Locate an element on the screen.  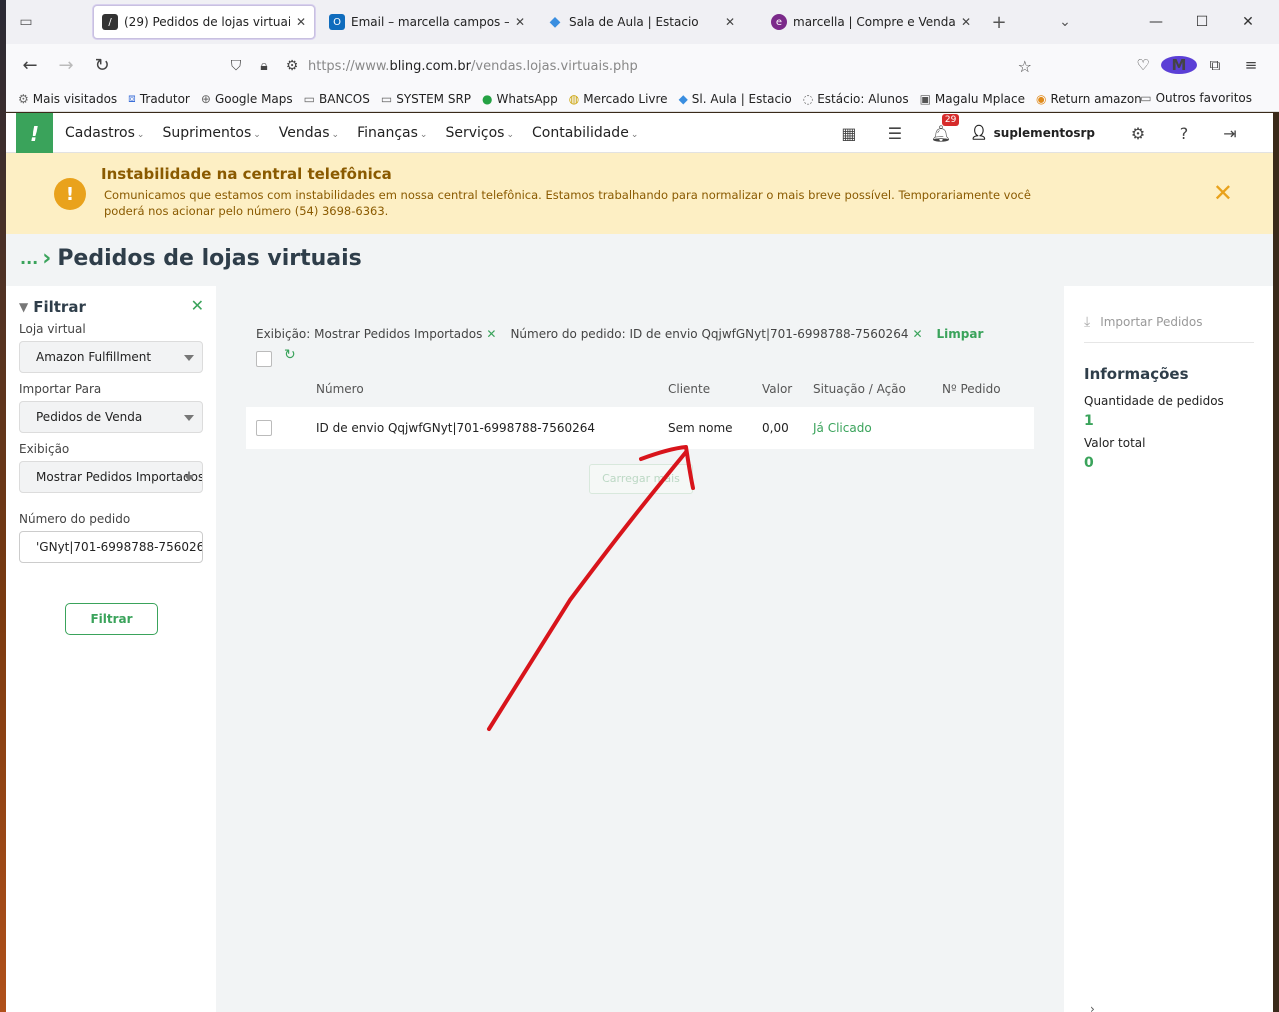
handshake-icon: ◍ is located at coordinates (574, 98).